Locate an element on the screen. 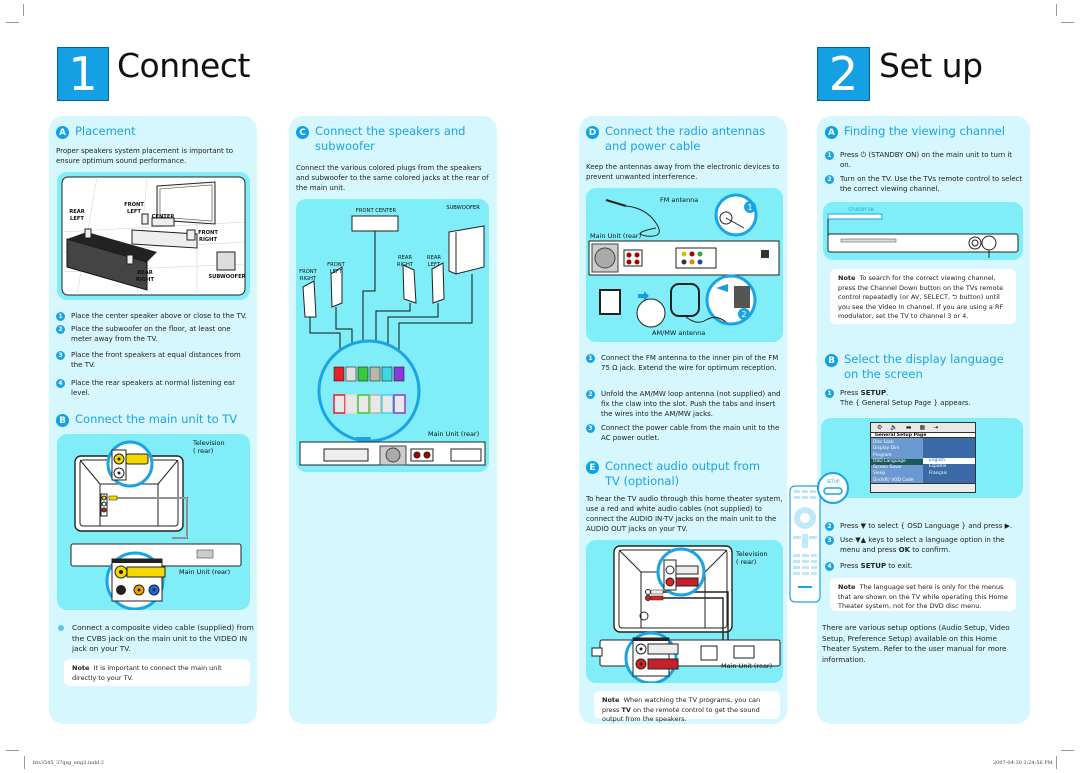 This screenshot has width=1080, height=773. section-heading-text: Connect the speakers and subwoofer is located at coordinates (390, 138).